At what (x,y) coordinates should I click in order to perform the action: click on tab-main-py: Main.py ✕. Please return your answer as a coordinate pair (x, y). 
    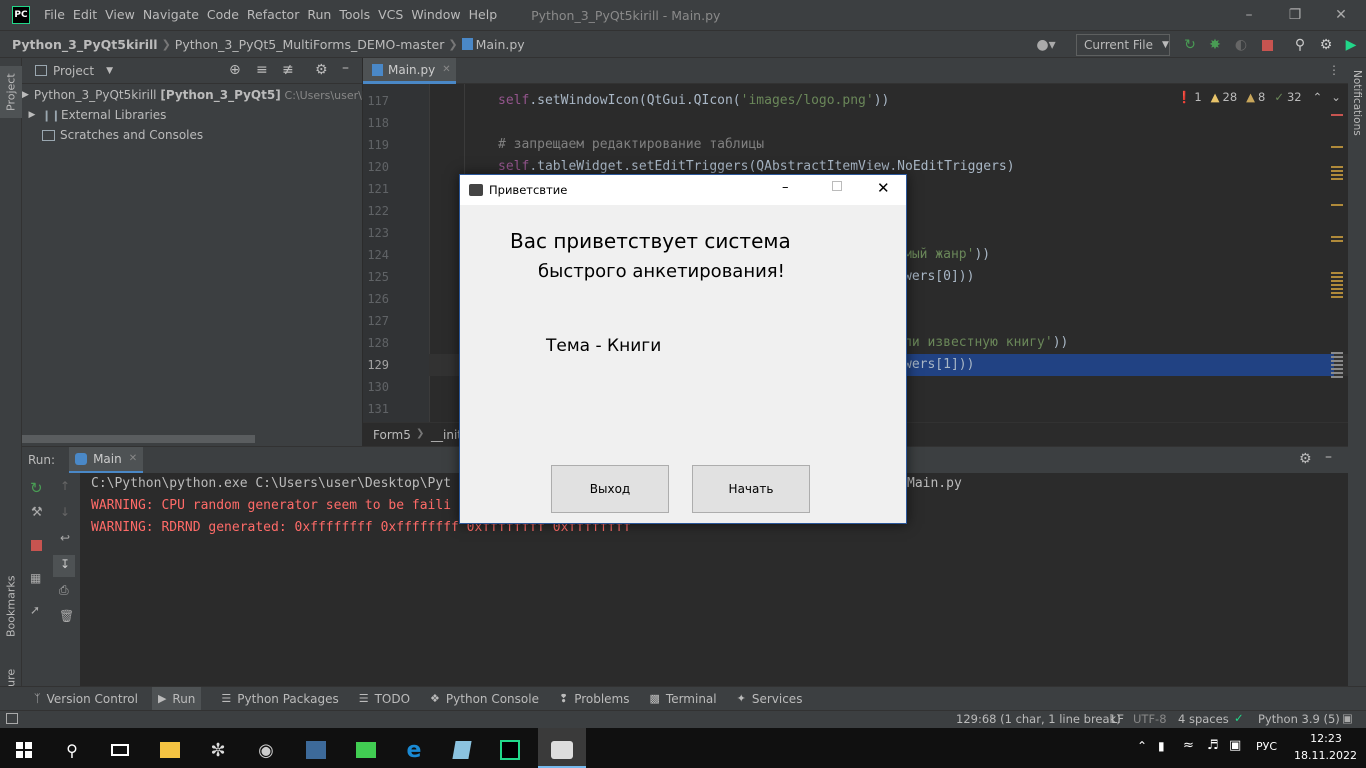
    Looking at the image, I should click on (409, 71).